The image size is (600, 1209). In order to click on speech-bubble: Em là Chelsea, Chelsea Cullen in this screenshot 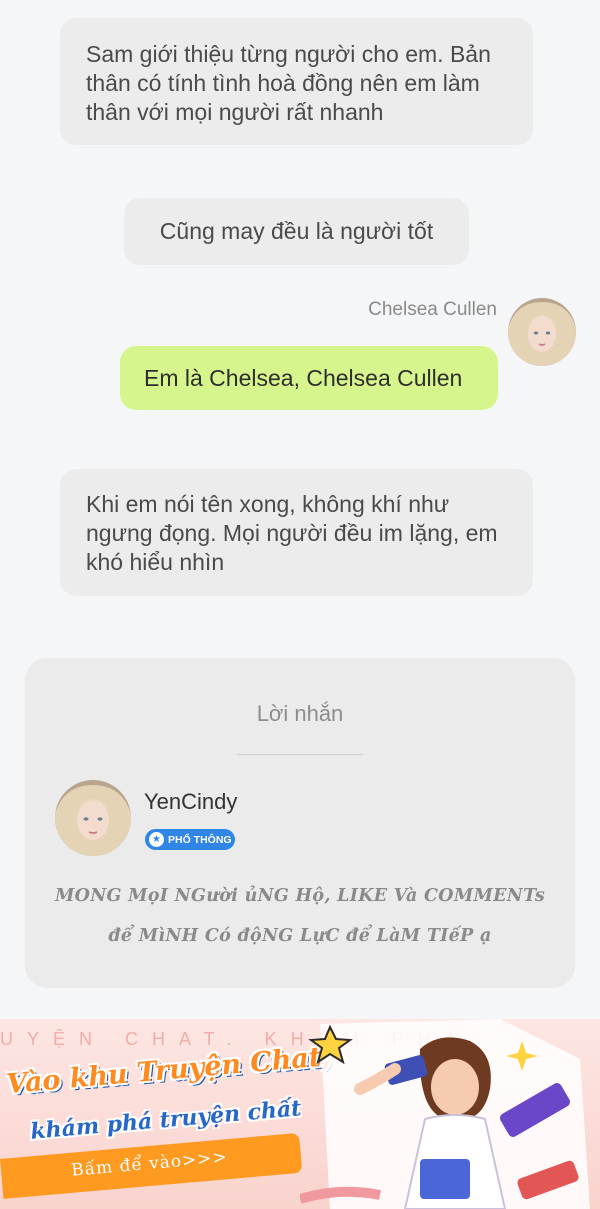, I will do `click(309, 378)`.